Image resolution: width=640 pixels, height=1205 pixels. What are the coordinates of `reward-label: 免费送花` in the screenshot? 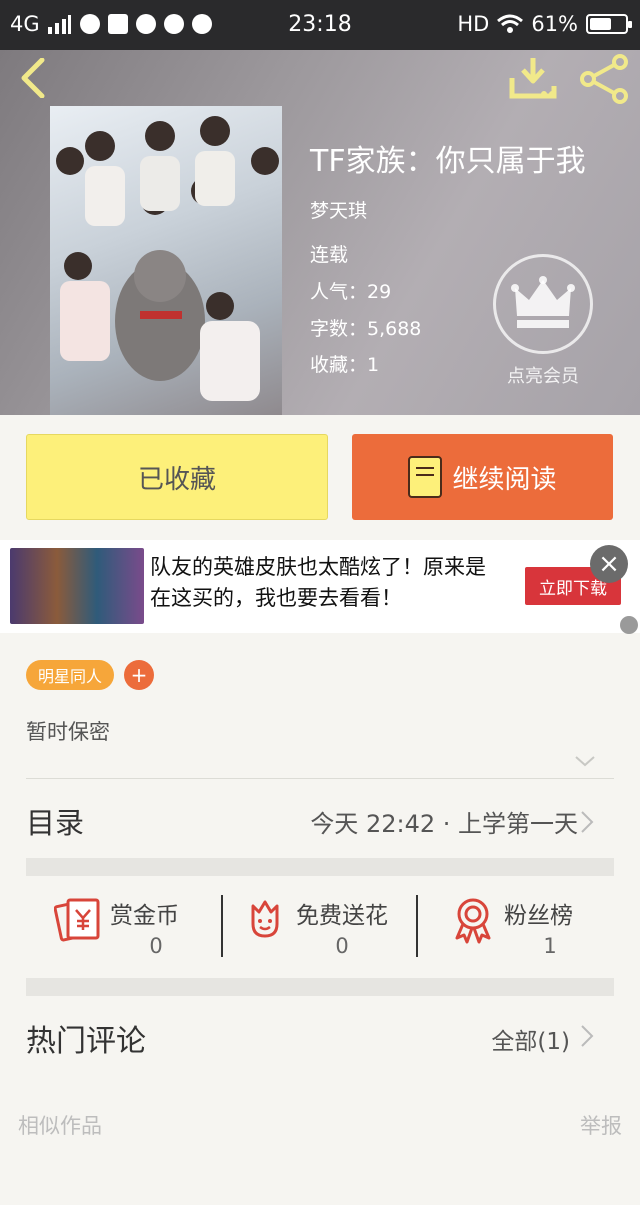 It's located at (342, 916).